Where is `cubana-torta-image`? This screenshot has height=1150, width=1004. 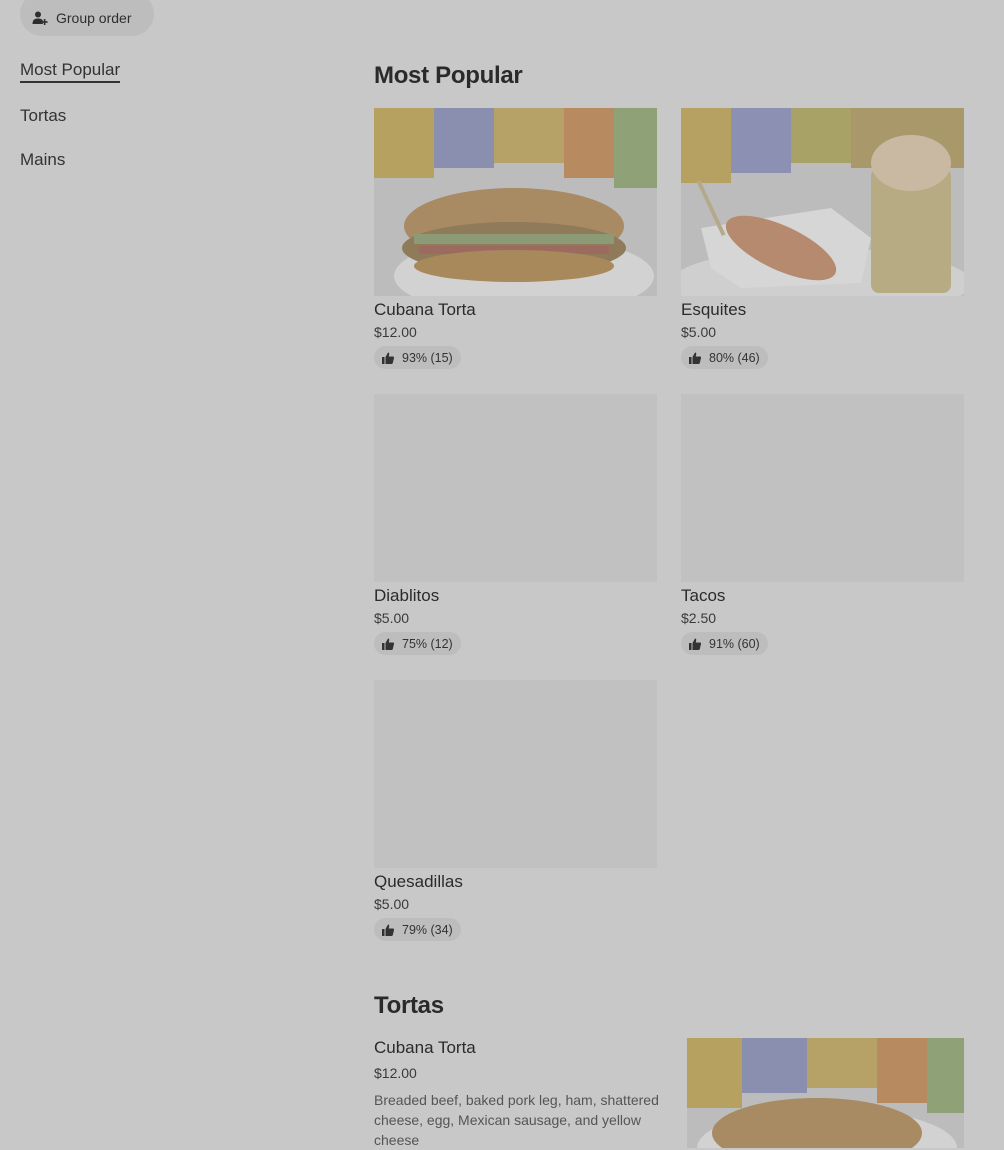
cubana-torta-image is located at coordinates (515, 202).